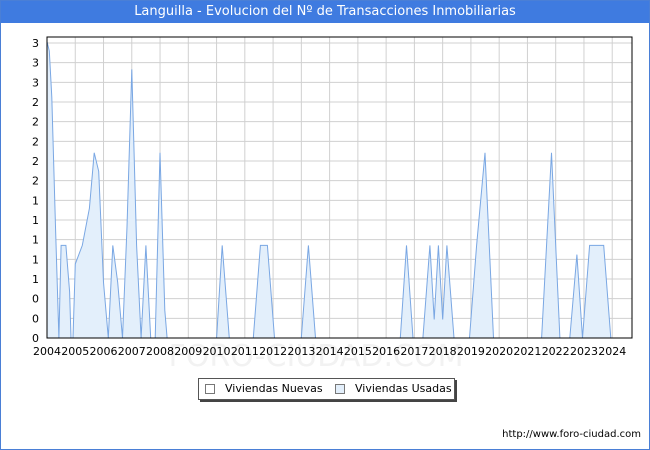 The width and height of the screenshot is (650, 450). I want to click on x-tick-label: 2007, so click(132, 351).